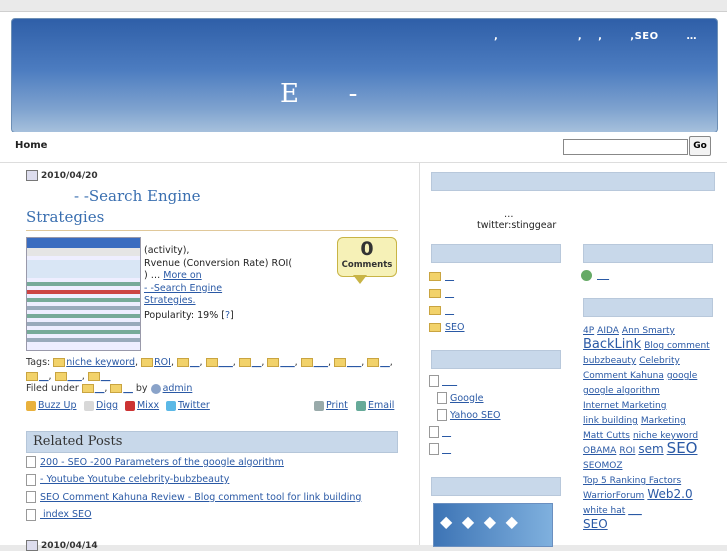 Image resolution: width=727 pixels, height=551 pixels. What do you see at coordinates (31, 405) in the screenshot?
I see `yahoo-buzz-icon` at bounding box center [31, 405].